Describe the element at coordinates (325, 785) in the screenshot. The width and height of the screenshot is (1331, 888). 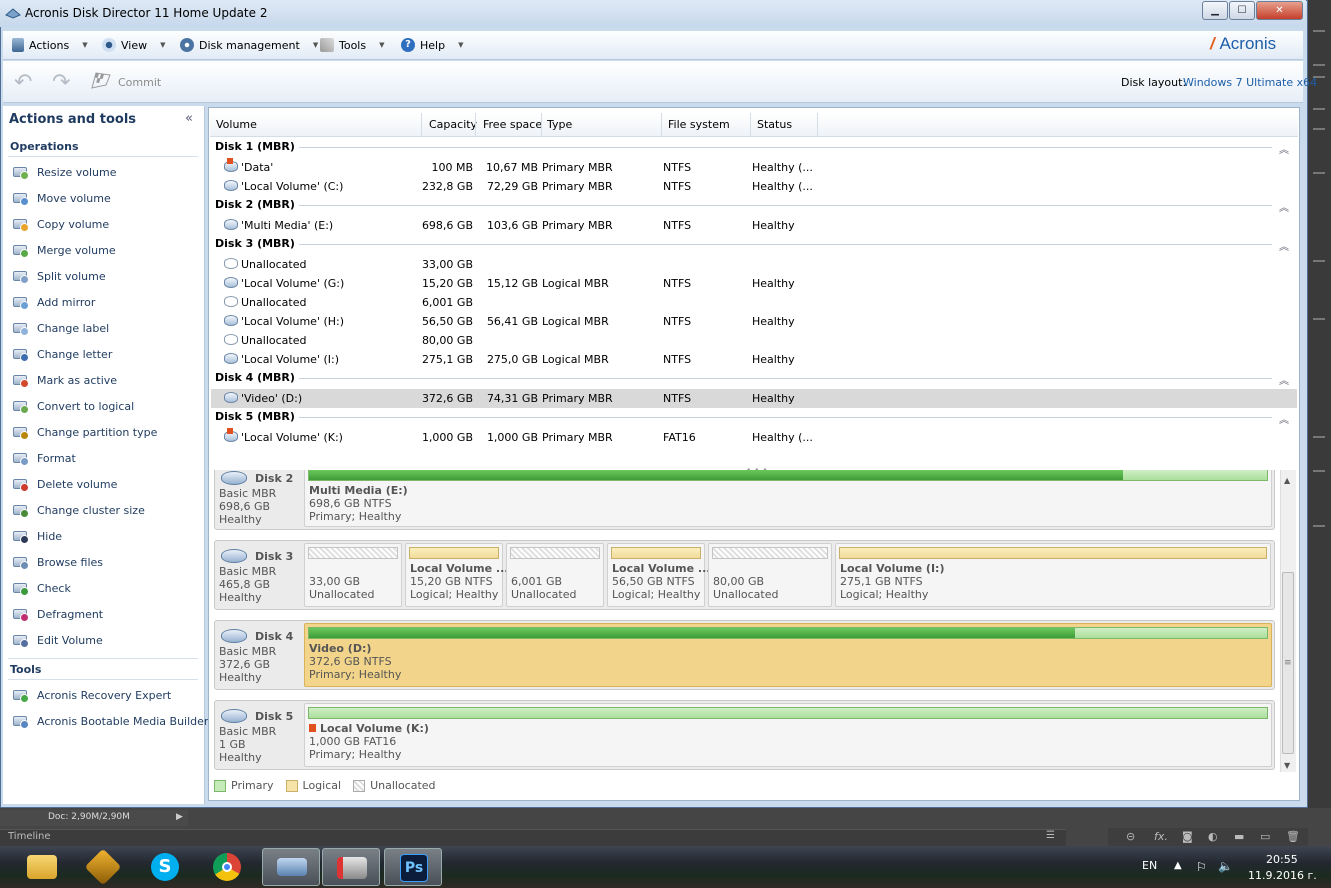
I see `legend: Primary Logical Unallocated` at that location.